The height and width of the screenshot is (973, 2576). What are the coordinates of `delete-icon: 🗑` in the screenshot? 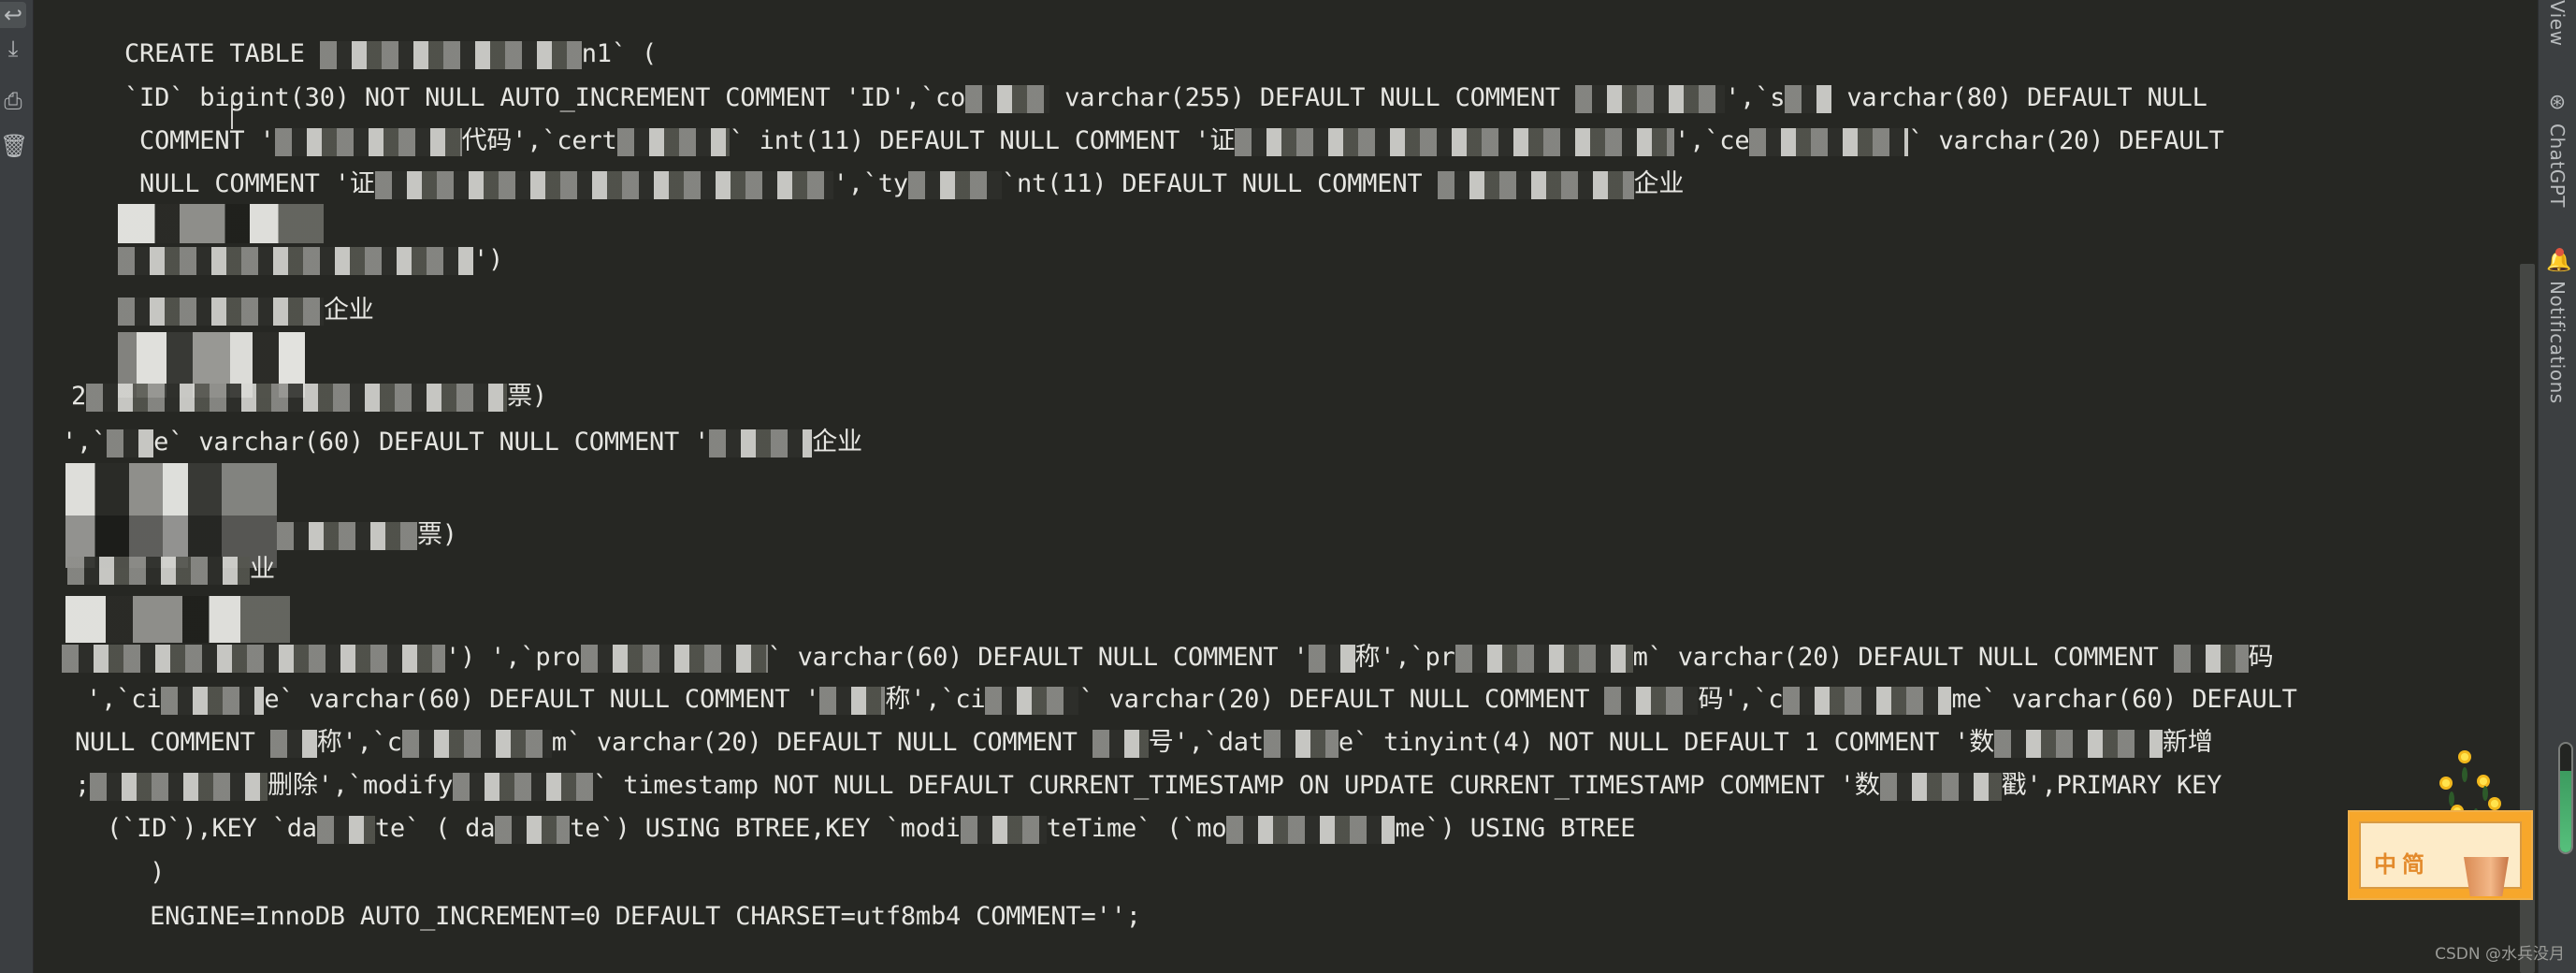 It's located at (14, 146).